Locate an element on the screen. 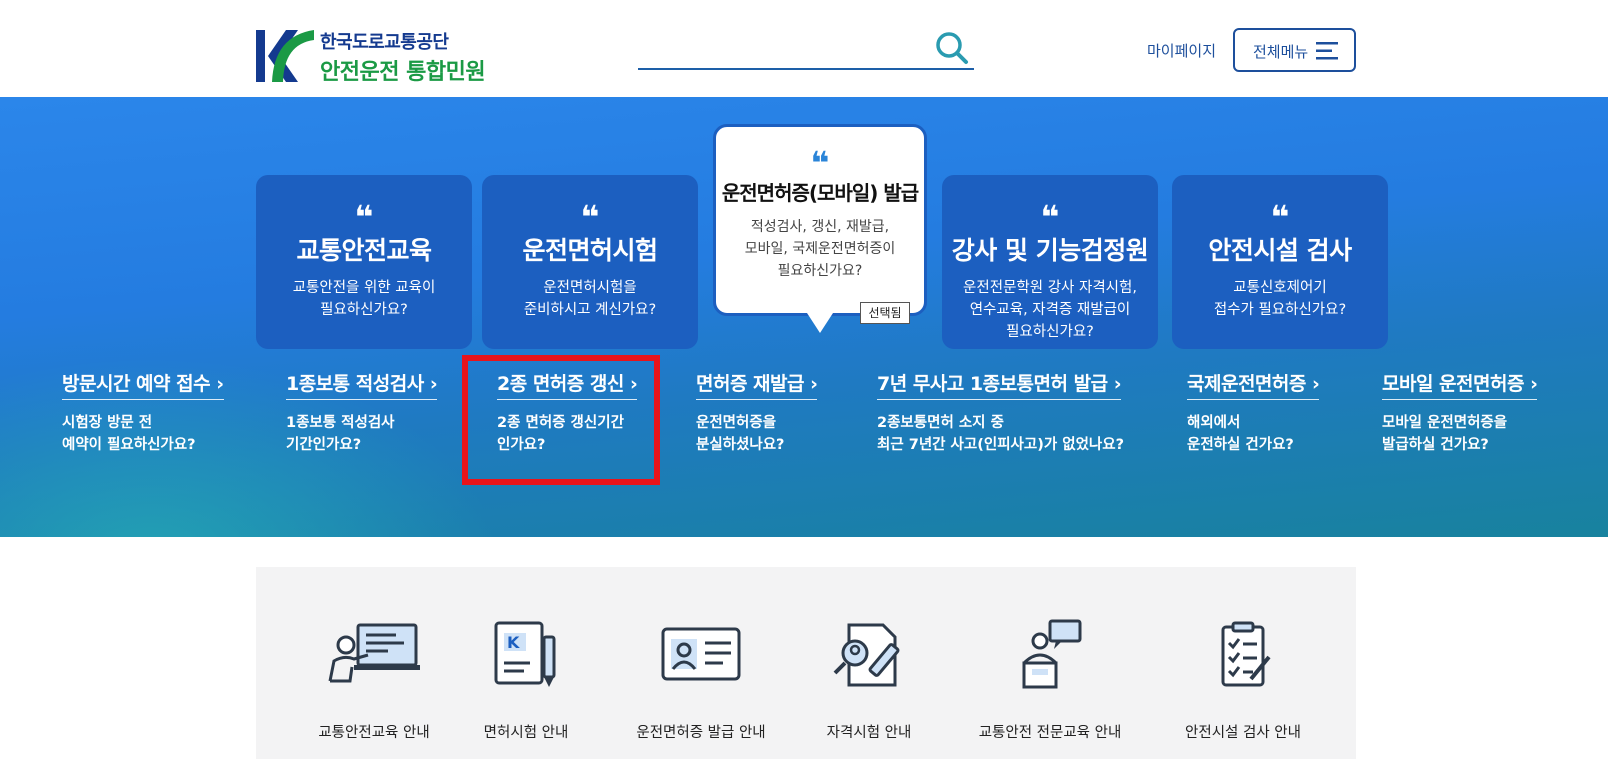  mypage-link: 마이페이지 is located at coordinates (1181, 50).